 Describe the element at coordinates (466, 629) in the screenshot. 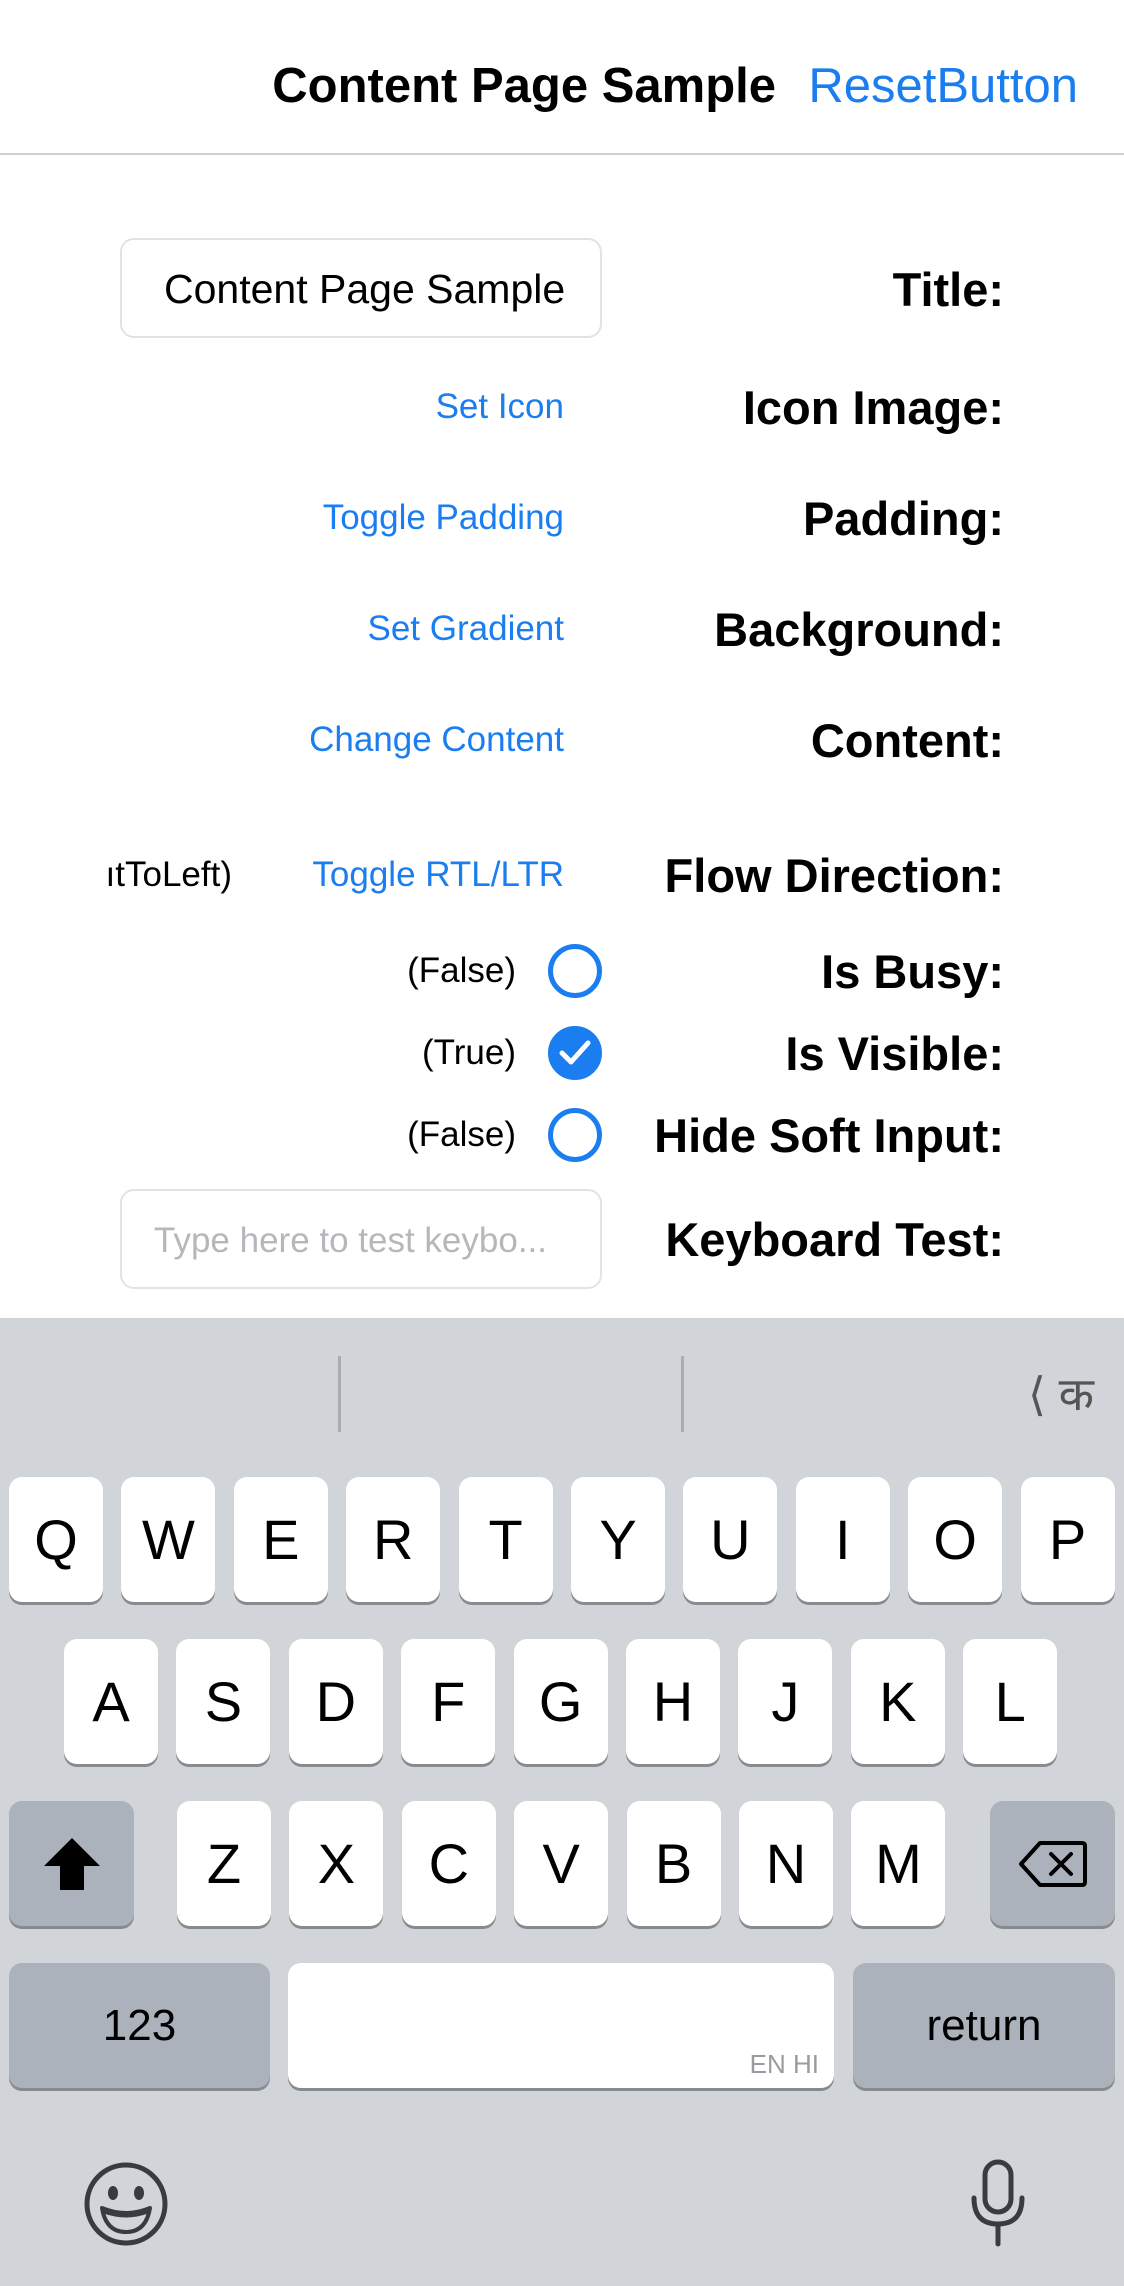

I see `set-gradient-button: Set Gradient` at that location.